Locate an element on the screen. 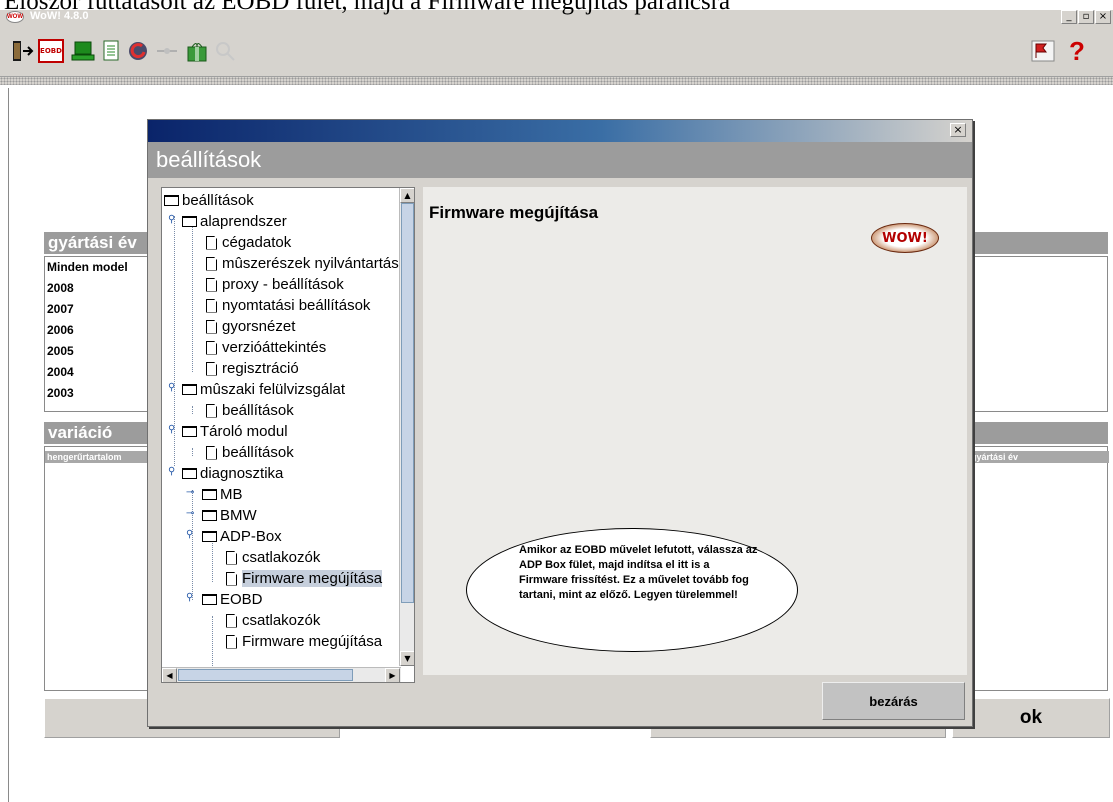  tree-node: MB is located at coordinates (222, 494).